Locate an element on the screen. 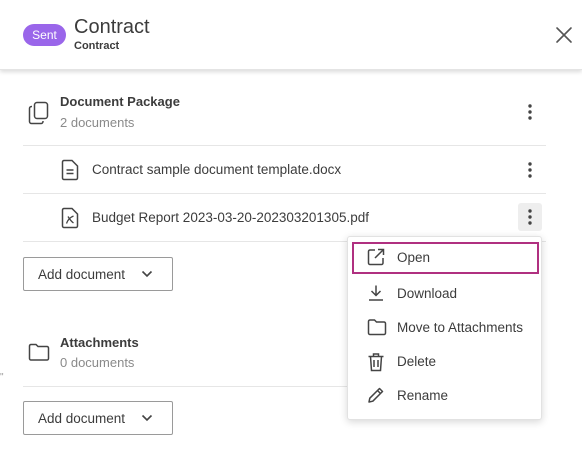 This screenshot has height=453, width=582. menu-item-move-to-attachments: Move to Attachments is located at coordinates (445, 328).